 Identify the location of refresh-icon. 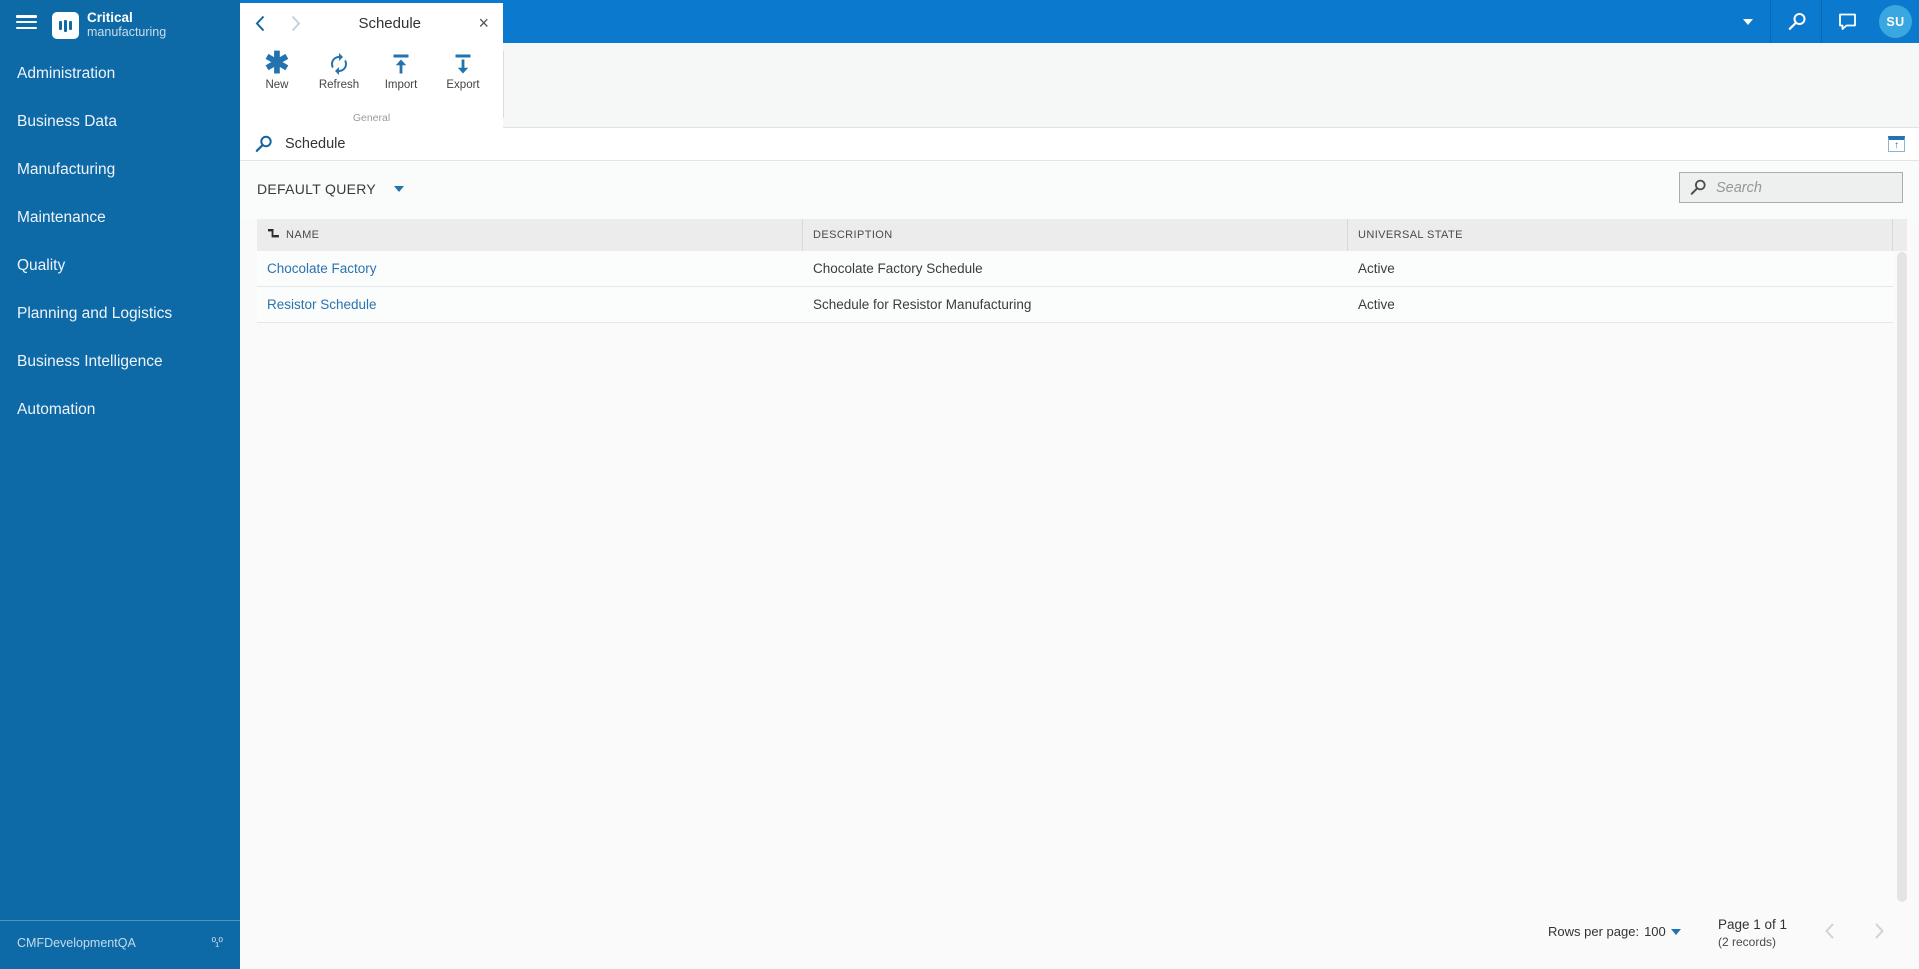
(339, 63).